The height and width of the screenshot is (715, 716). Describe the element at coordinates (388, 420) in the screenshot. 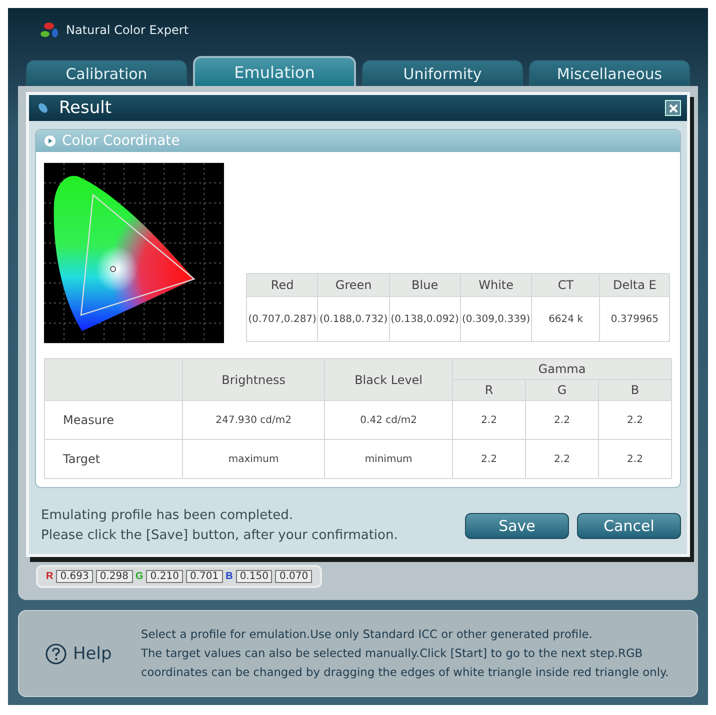

I see `table-cell: 0.42 cd/m2` at that location.